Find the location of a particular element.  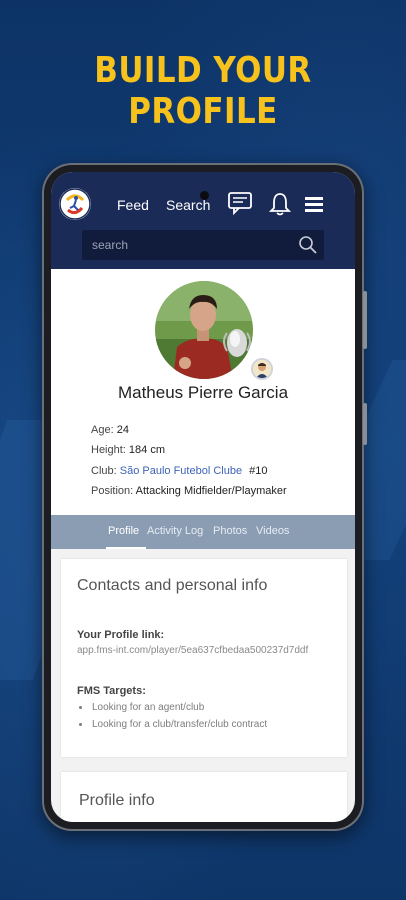

profile-avatar is located at coordinates (204, 330).